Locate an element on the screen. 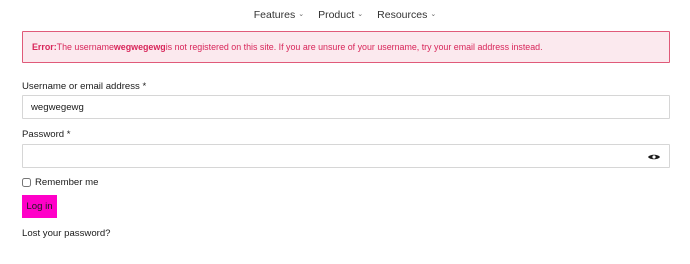  lost-password-link: Lost your password? is located at coordinates (66, 233).